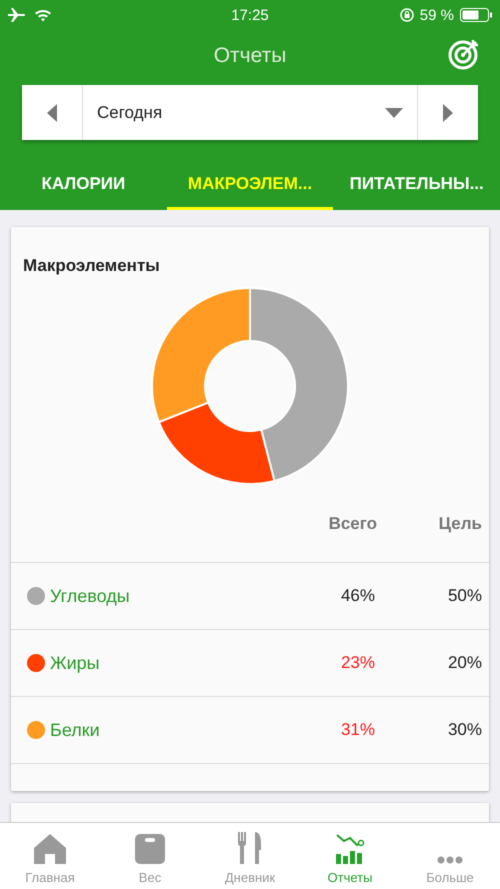 The width and height of the screenshot is (500, 889). What do you see at coordinates (159, 596) in the screenshot?
I see `macro-name: Углеводы` at bounding box center [159, 596].